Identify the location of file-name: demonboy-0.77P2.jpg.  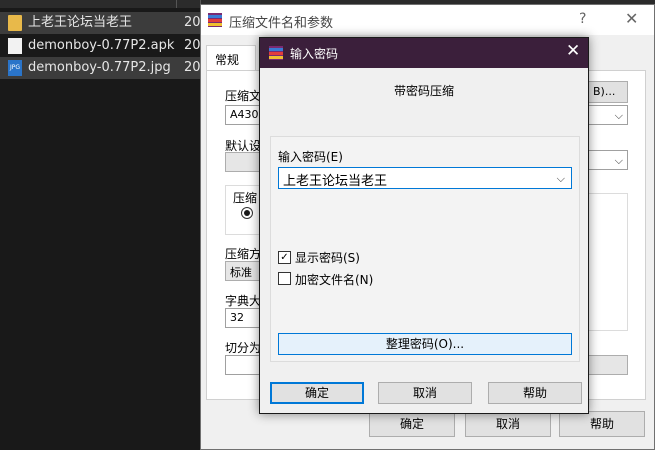
(99, 67).